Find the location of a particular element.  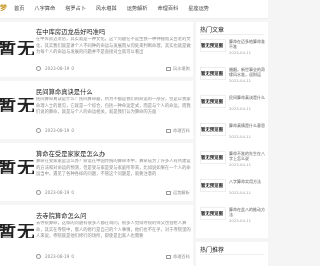

hot-articles-title: 热门文章 is located at coordinates (212, 30).